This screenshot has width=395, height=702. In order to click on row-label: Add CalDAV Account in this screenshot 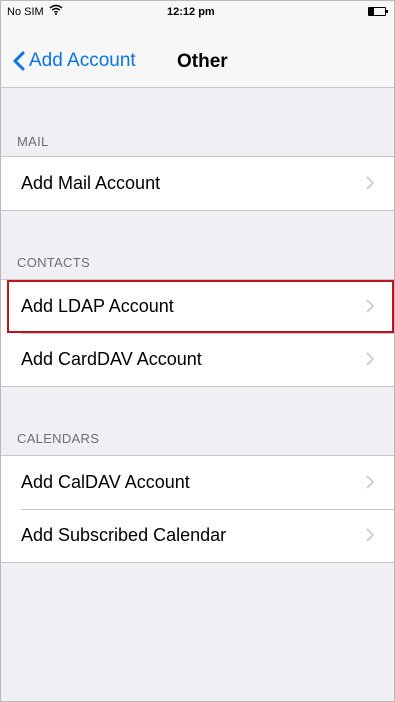, I will do `click(105, 482)`.